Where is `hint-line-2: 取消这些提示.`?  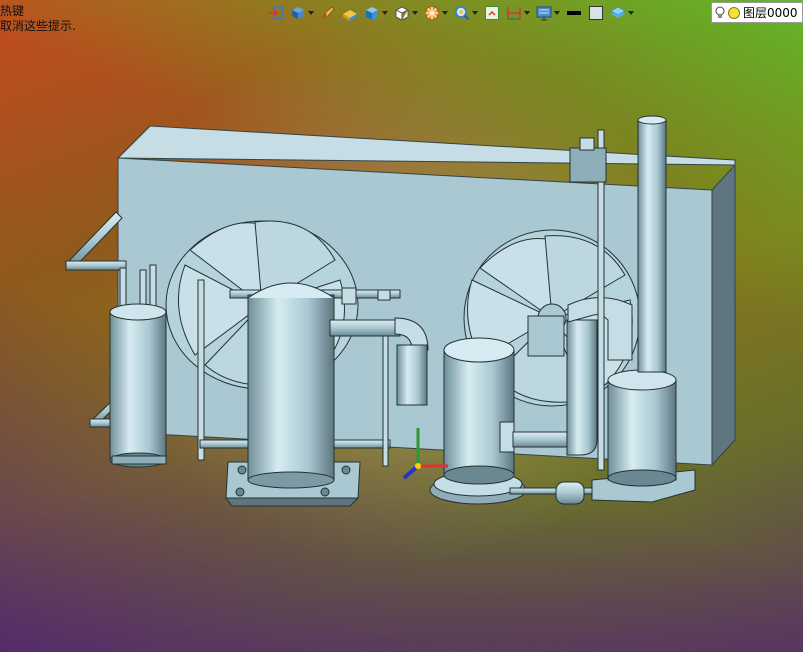
hint-line-2: 取消这些提示. is located at coordinates (38, 26).